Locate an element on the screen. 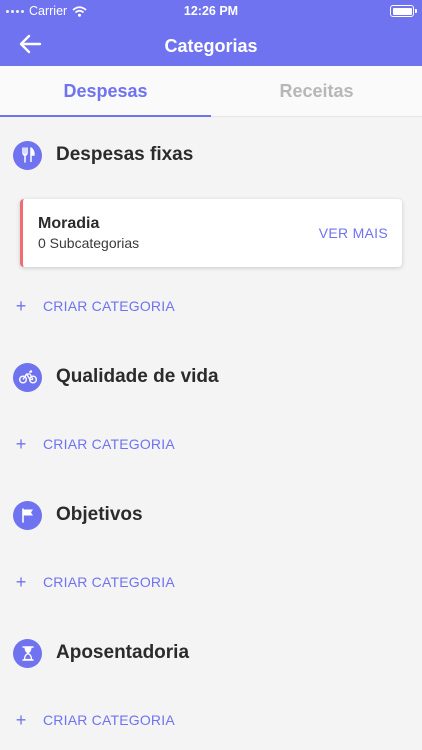 The image size is (422, 750). tab-bar: Despesas Receitas is located at coordinates (211, 91).